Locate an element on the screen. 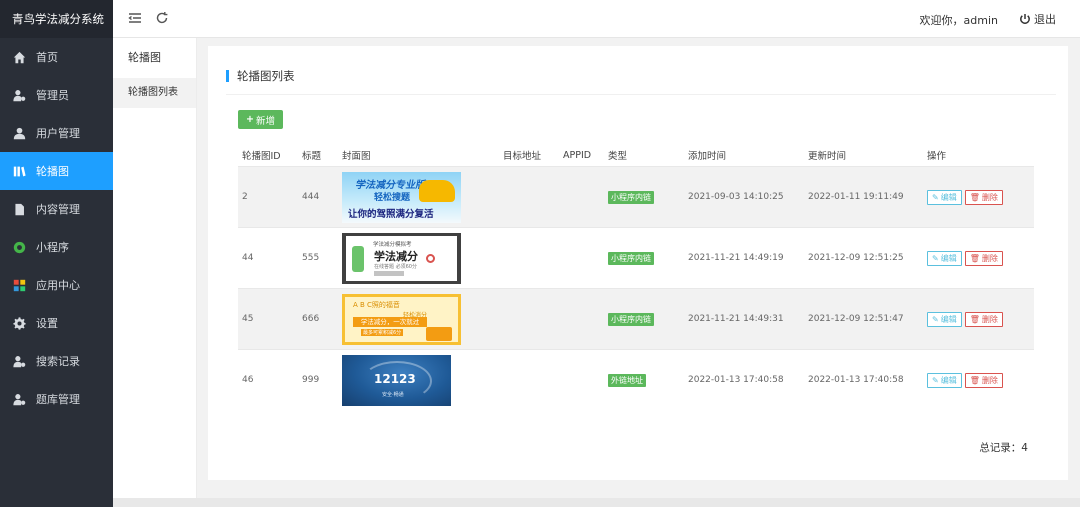 Image resolution: width=1080 pixels, height=507 pixels. submenu-item-carousel-list: 轮播图列表 is located at coordinates (154, 93).